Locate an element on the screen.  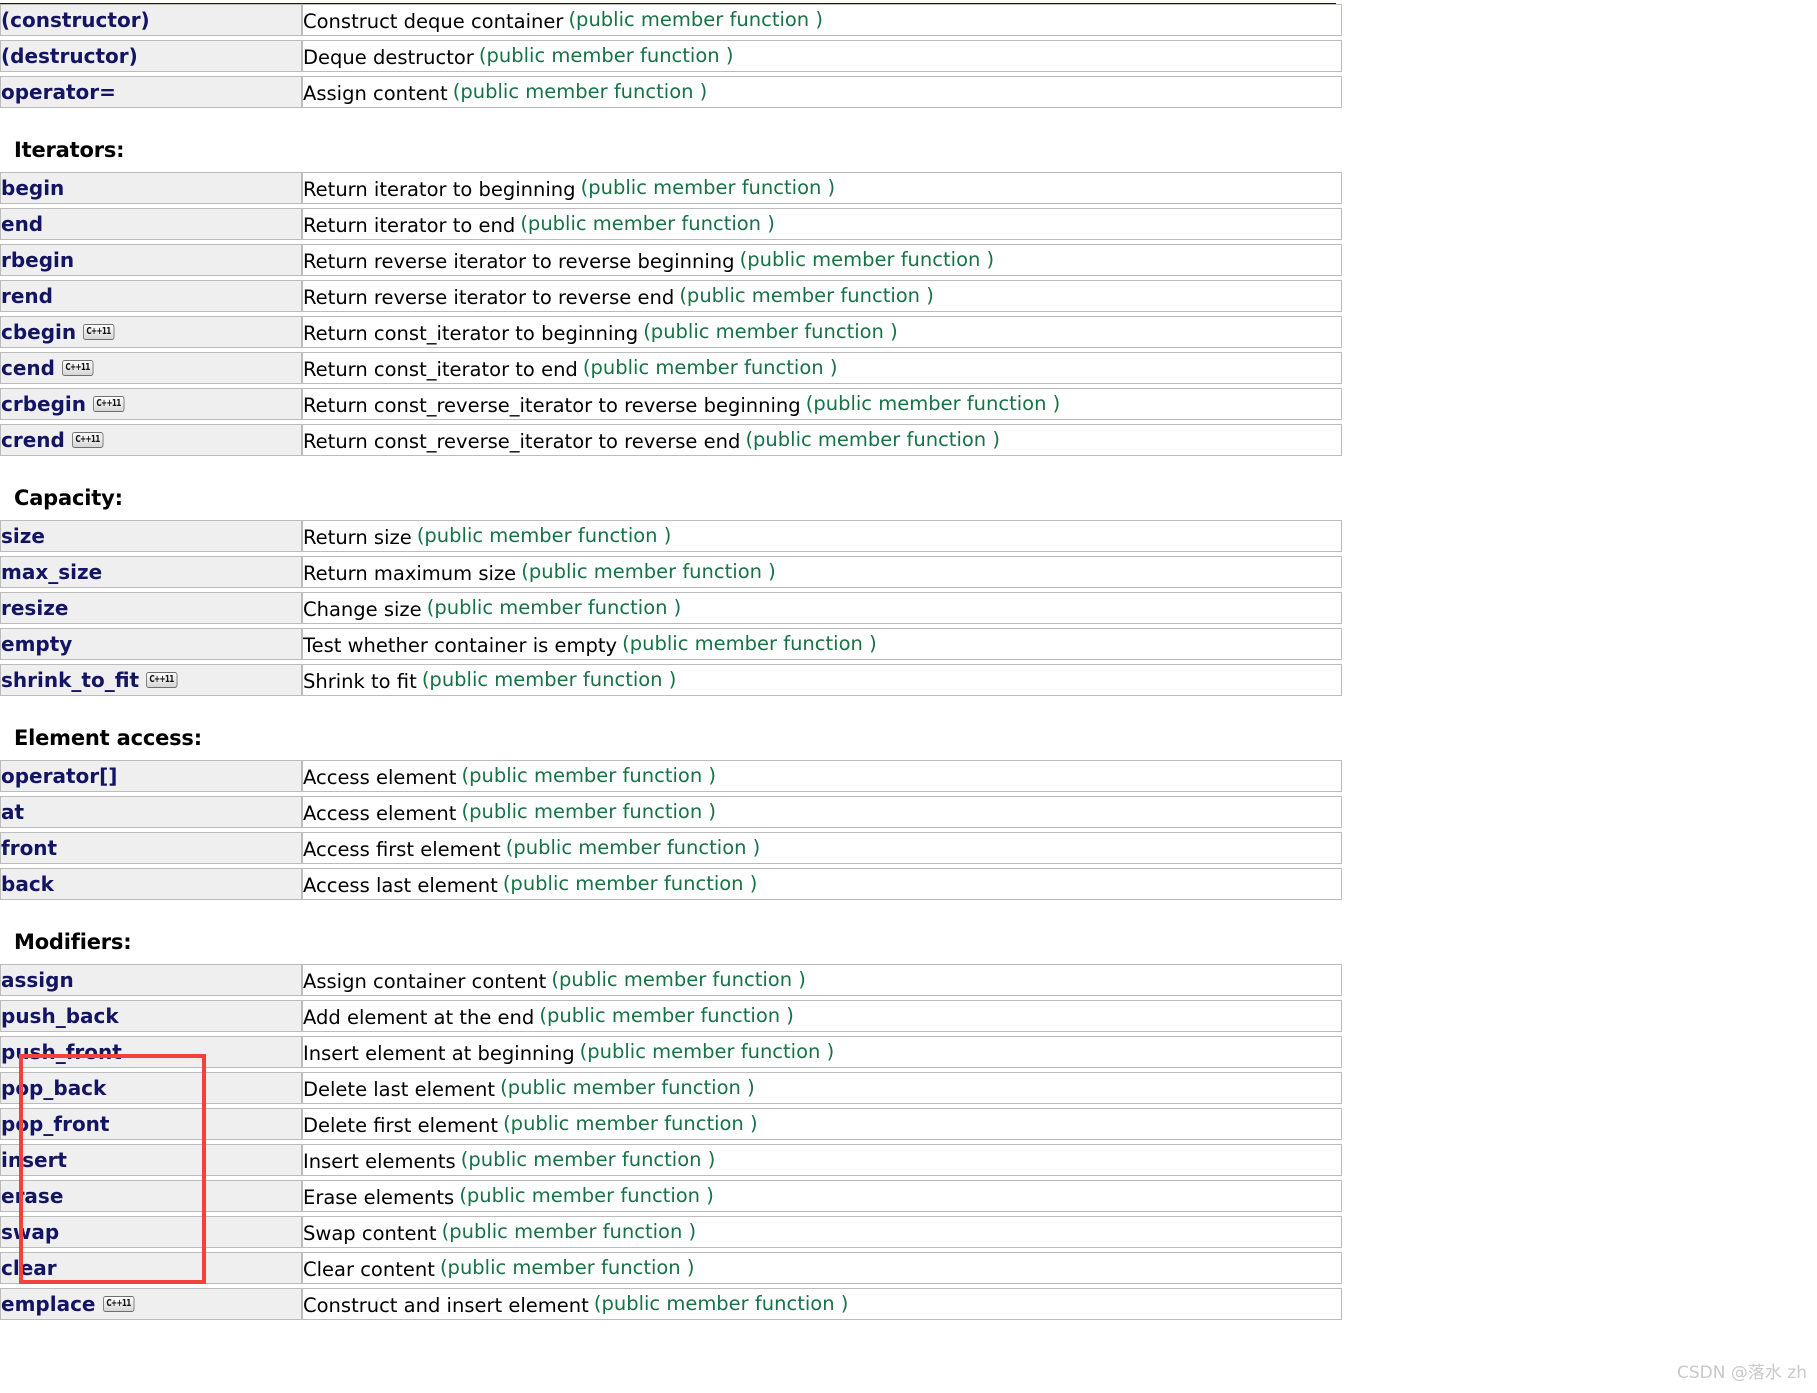
function-name-link: begin is located at coordinates (32, 188).